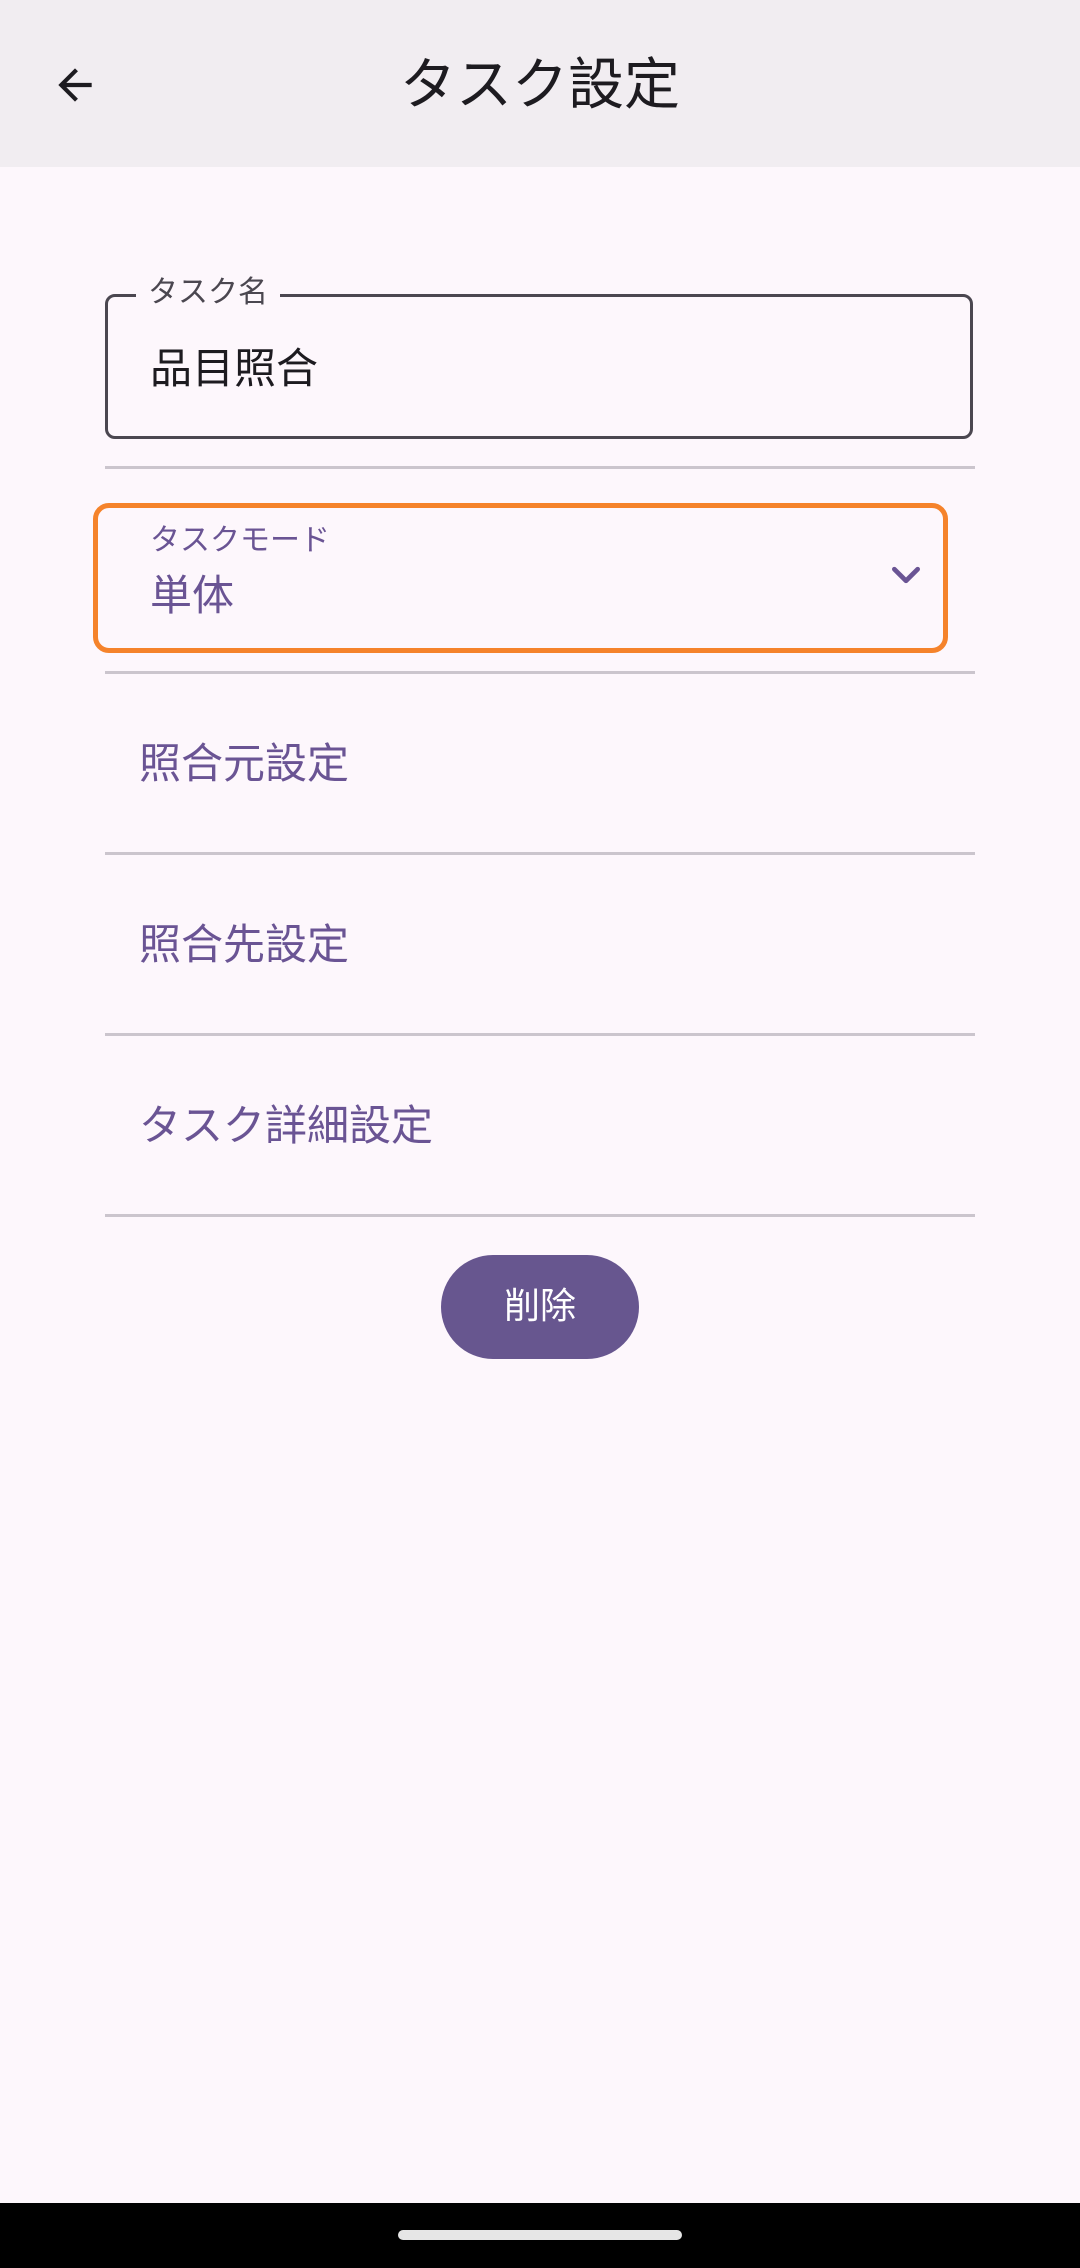  I want to click on task-name-label: タスク名, so click(208, 293).